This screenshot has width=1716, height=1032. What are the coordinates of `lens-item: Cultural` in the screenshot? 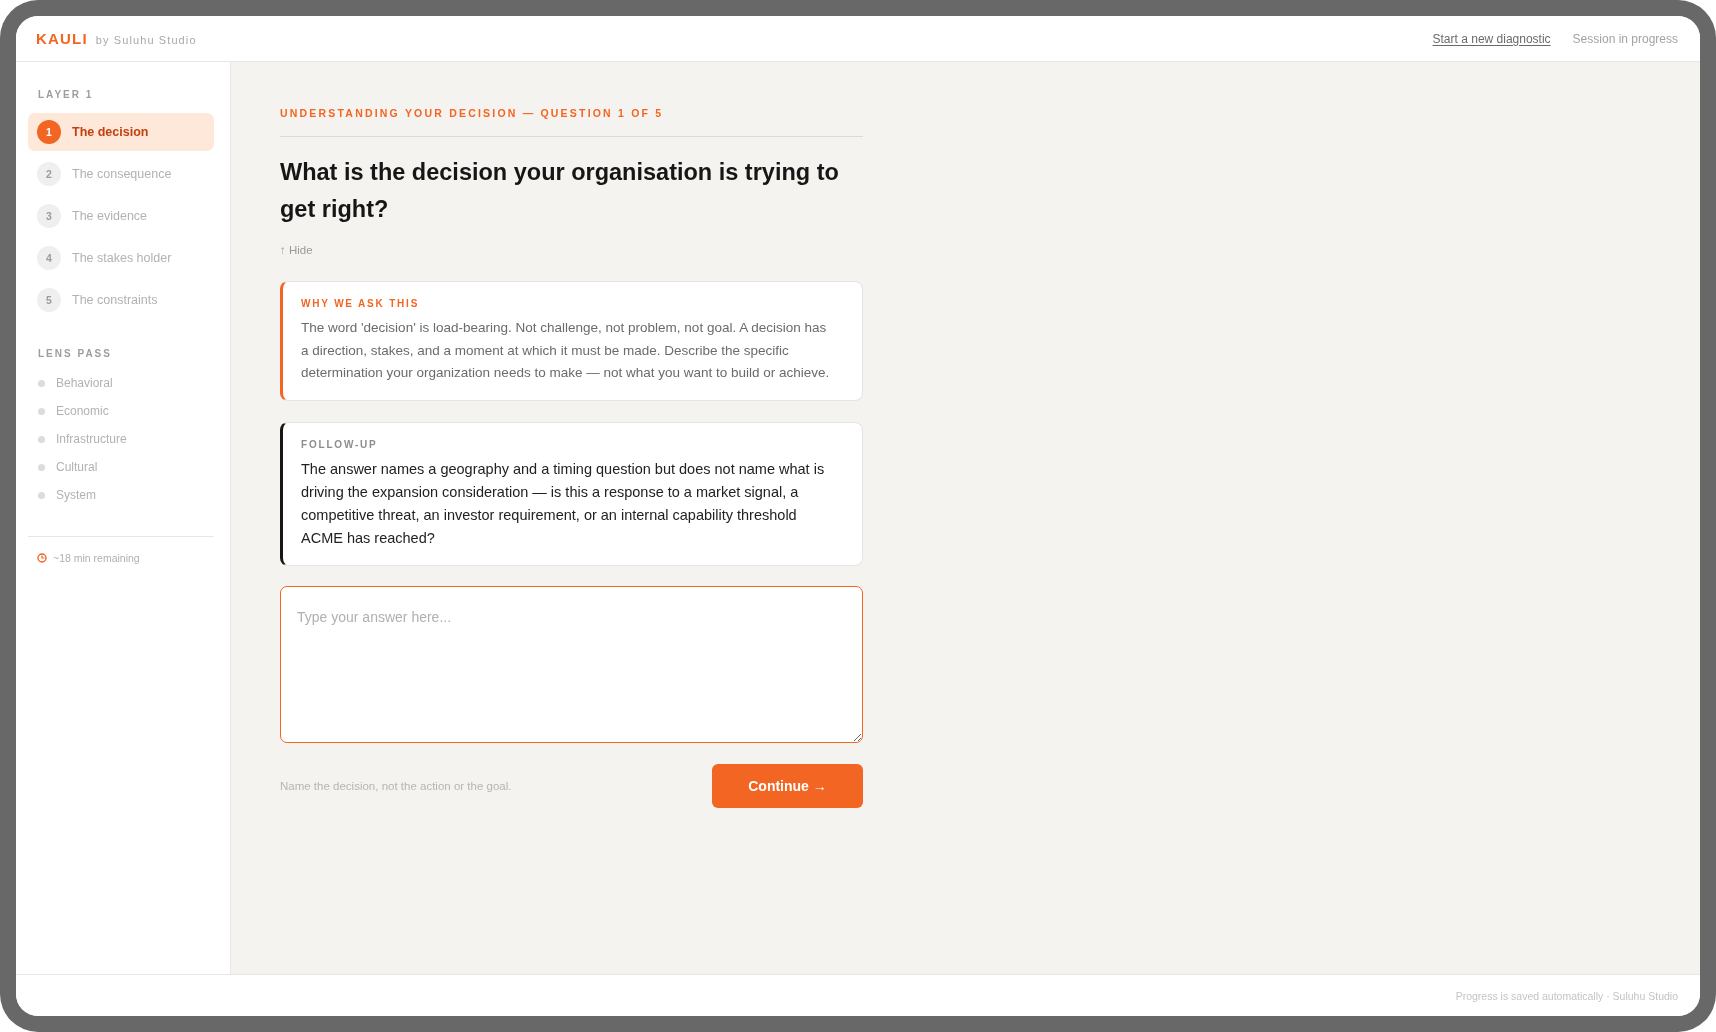 It's located at (77, 467).